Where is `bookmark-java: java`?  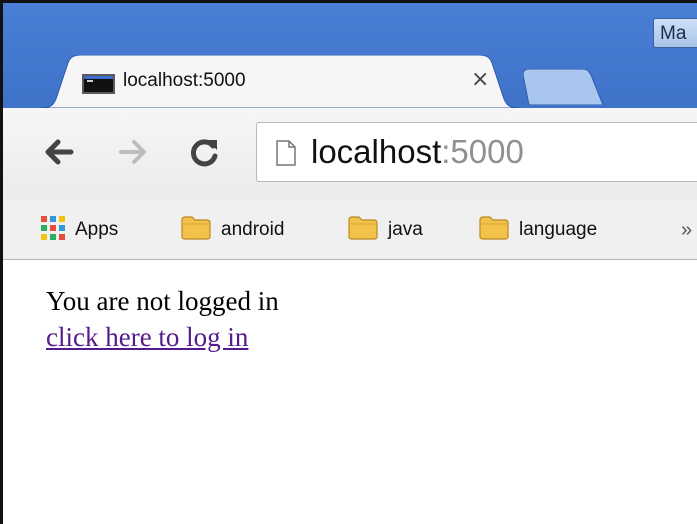 bookmark-java: java is located at coordinates (385, 230).